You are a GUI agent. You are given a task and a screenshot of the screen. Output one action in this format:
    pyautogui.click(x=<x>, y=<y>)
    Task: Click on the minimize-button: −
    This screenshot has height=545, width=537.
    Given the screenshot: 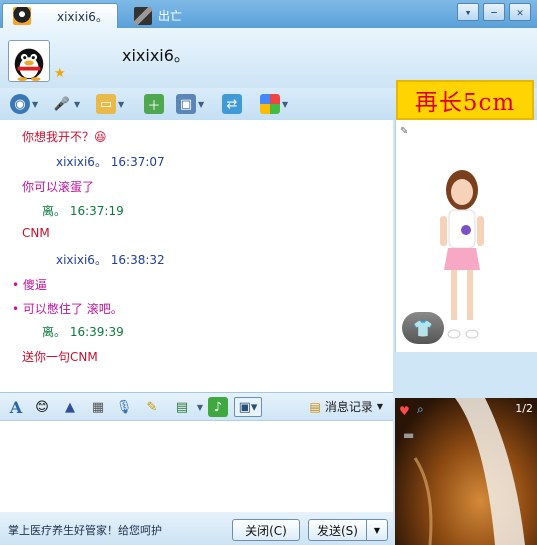 What is the action you would take?
    pyautogui.click(x=494, y=12)
    